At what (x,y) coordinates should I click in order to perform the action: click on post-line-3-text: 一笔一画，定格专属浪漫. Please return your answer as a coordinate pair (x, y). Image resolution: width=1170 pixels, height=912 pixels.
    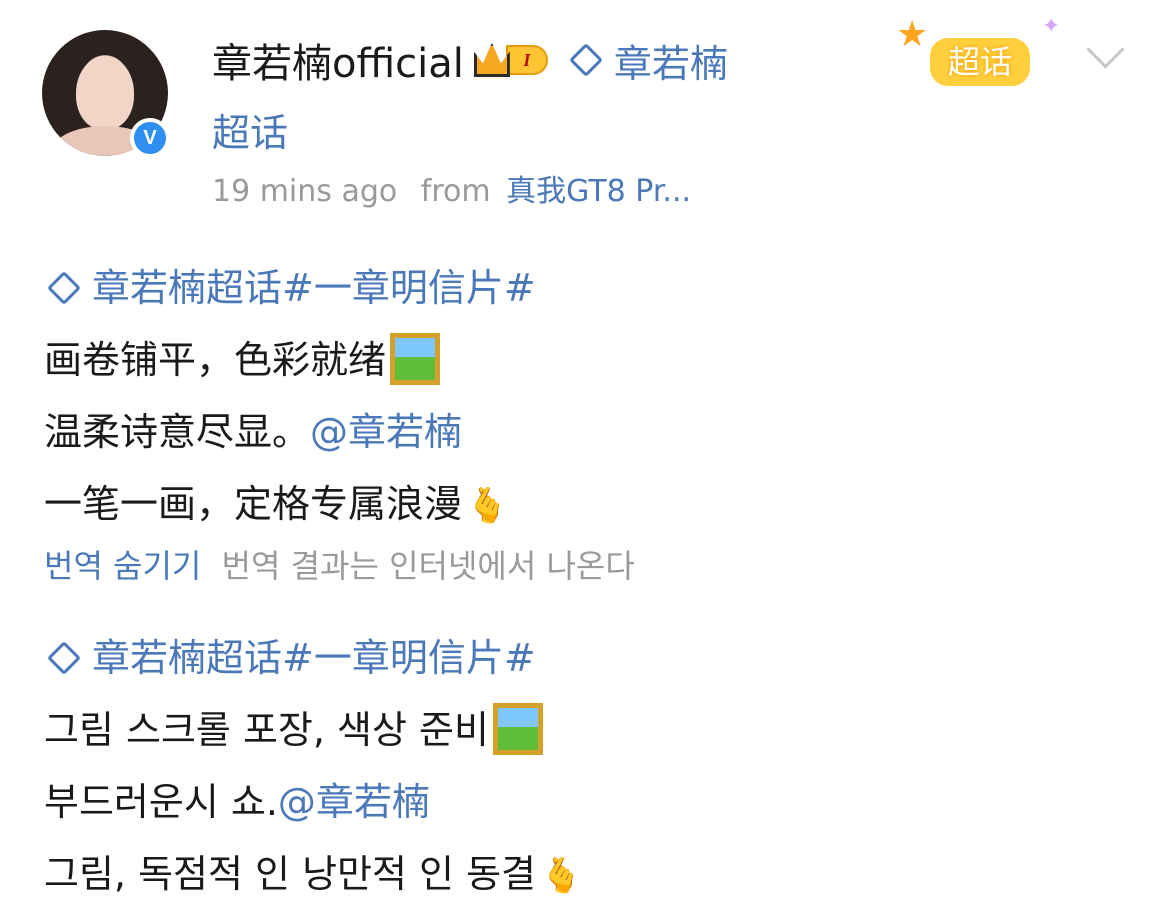
    Looking at the image, I should click on (253, 504).